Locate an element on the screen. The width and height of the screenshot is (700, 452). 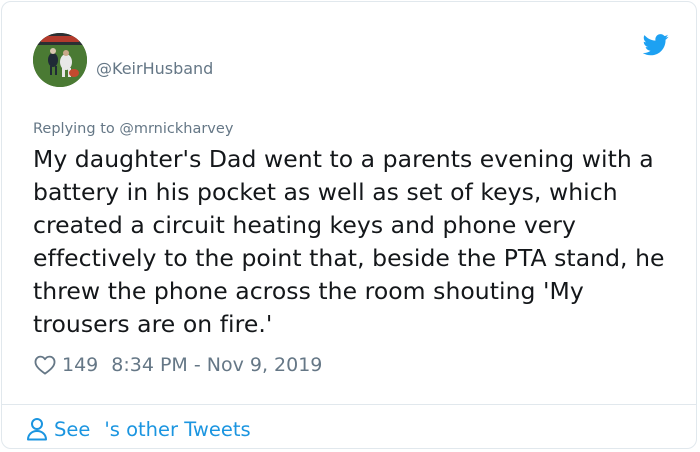
user-handle: @KeirHusband is located at coordinates (154, 68).